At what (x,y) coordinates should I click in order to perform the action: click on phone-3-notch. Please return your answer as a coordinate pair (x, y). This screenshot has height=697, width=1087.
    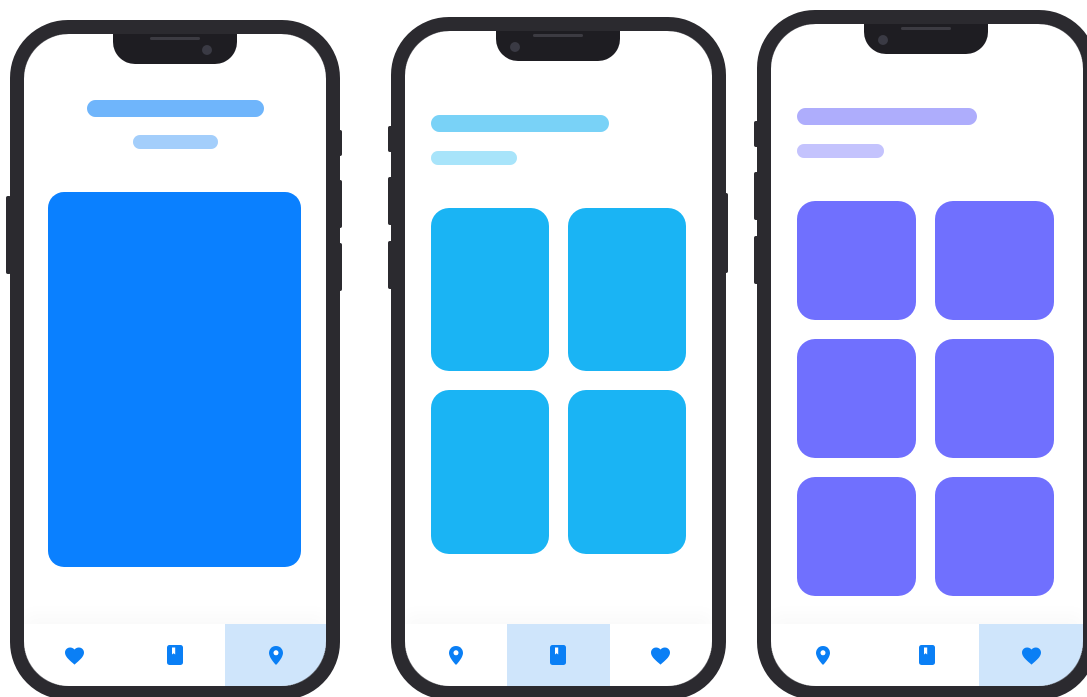
    Looking at the image, I should click on (926, 39).